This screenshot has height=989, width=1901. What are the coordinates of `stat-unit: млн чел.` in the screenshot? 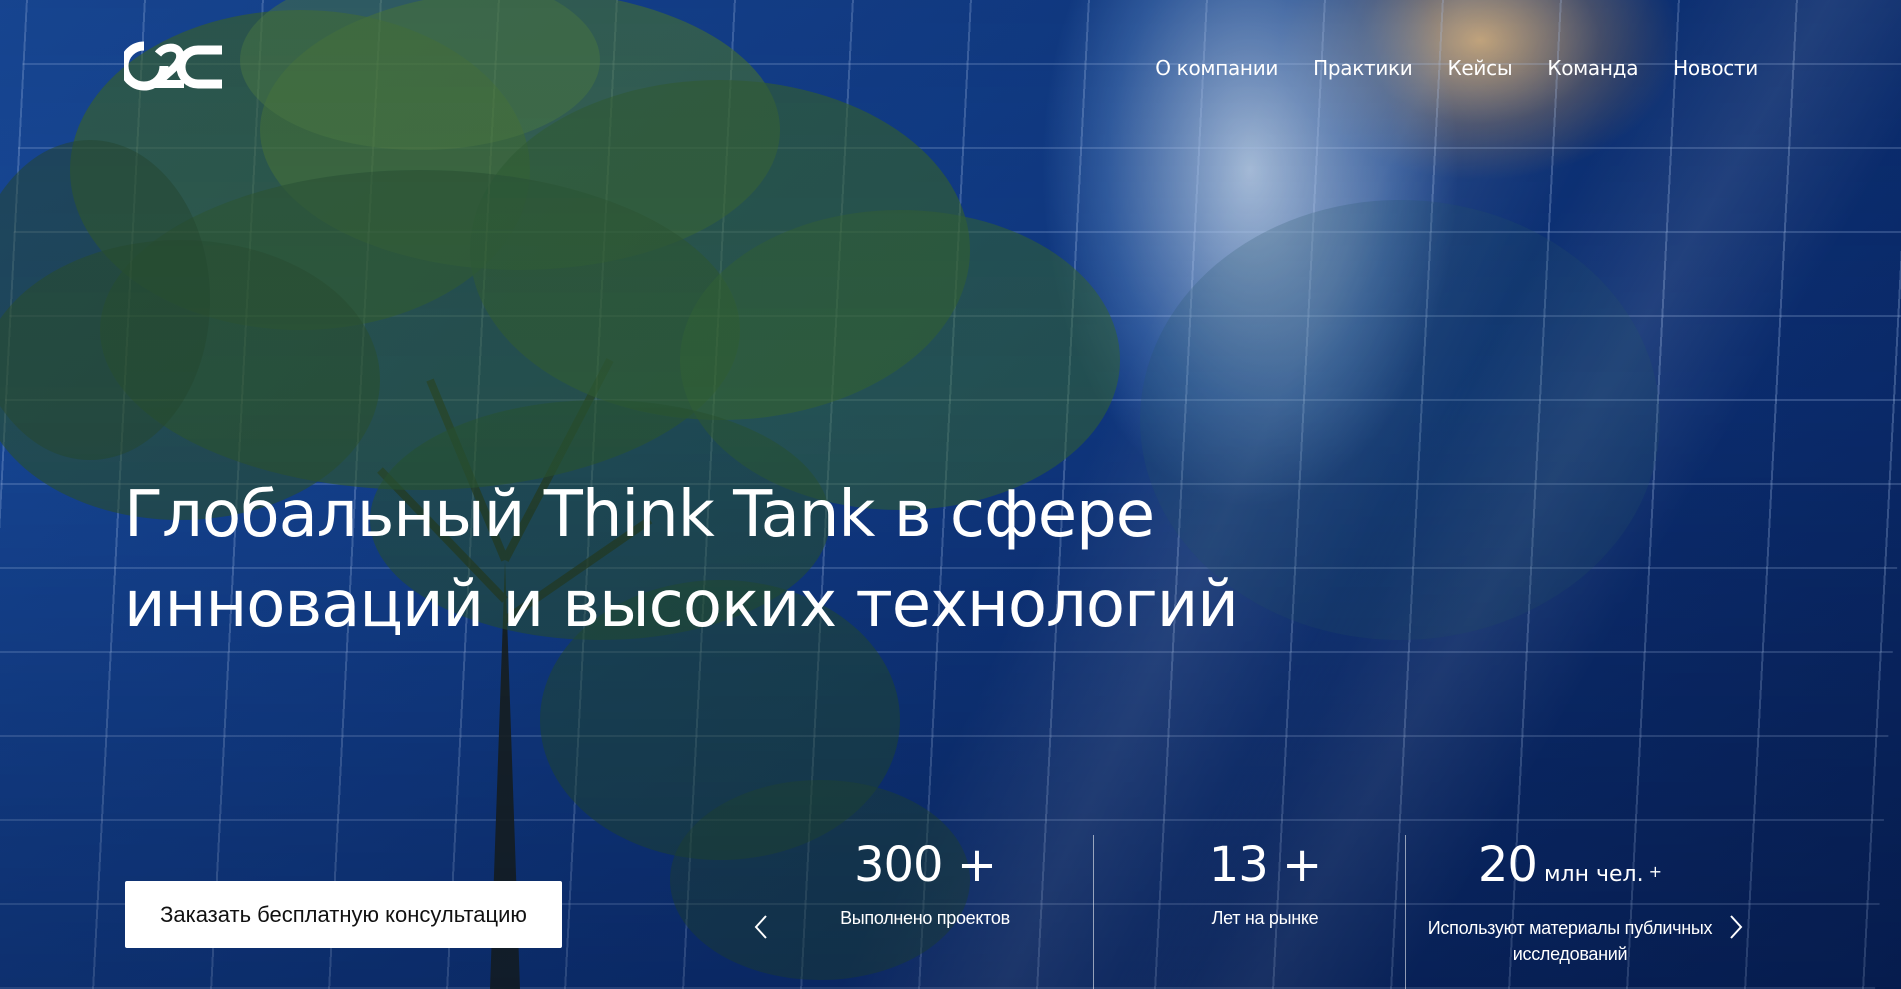 It's located at (1590, 874).